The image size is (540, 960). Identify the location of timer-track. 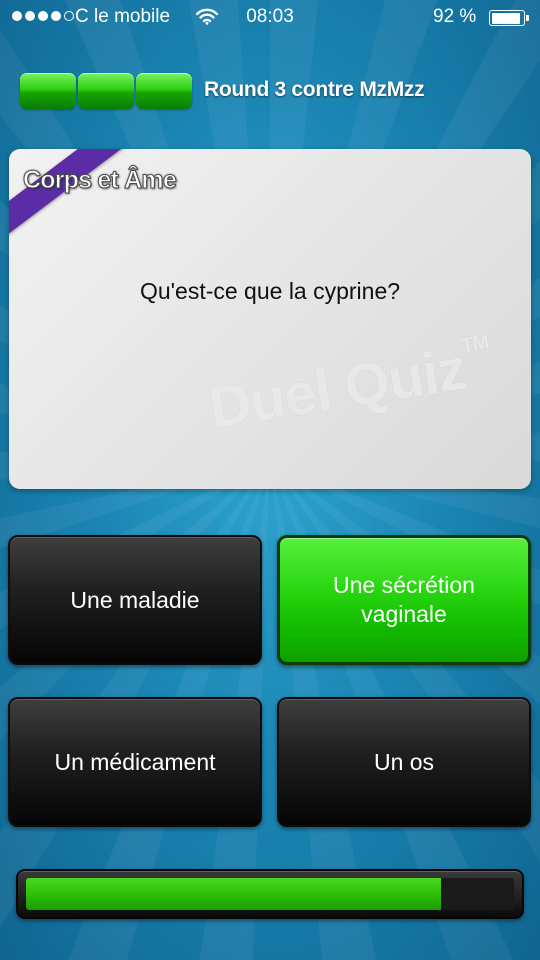
(270, 894).